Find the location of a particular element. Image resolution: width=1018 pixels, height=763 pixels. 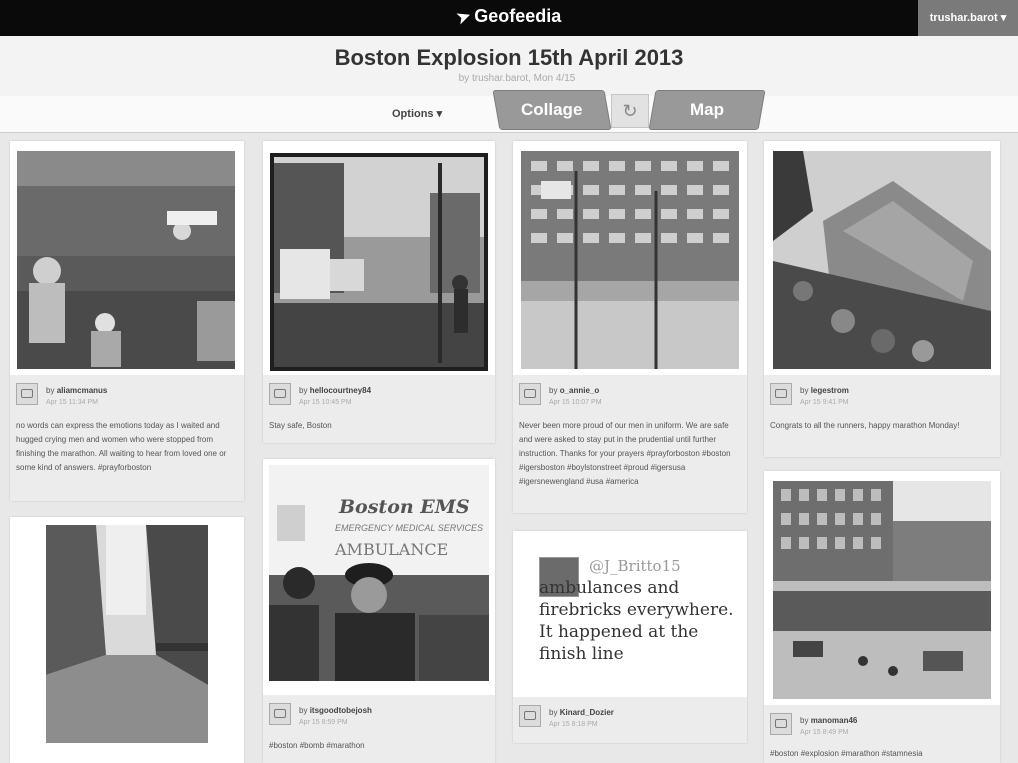

post-author-name: manoman46 is located at coordinates (834, 720).